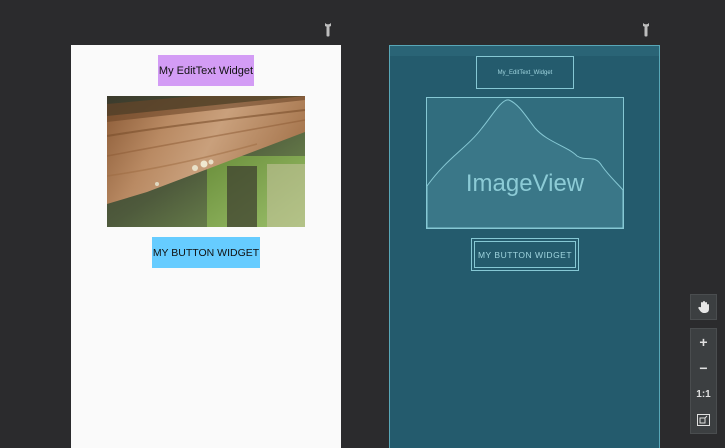  I want to click on mountain-placeholder-icon, so click(525, 163).